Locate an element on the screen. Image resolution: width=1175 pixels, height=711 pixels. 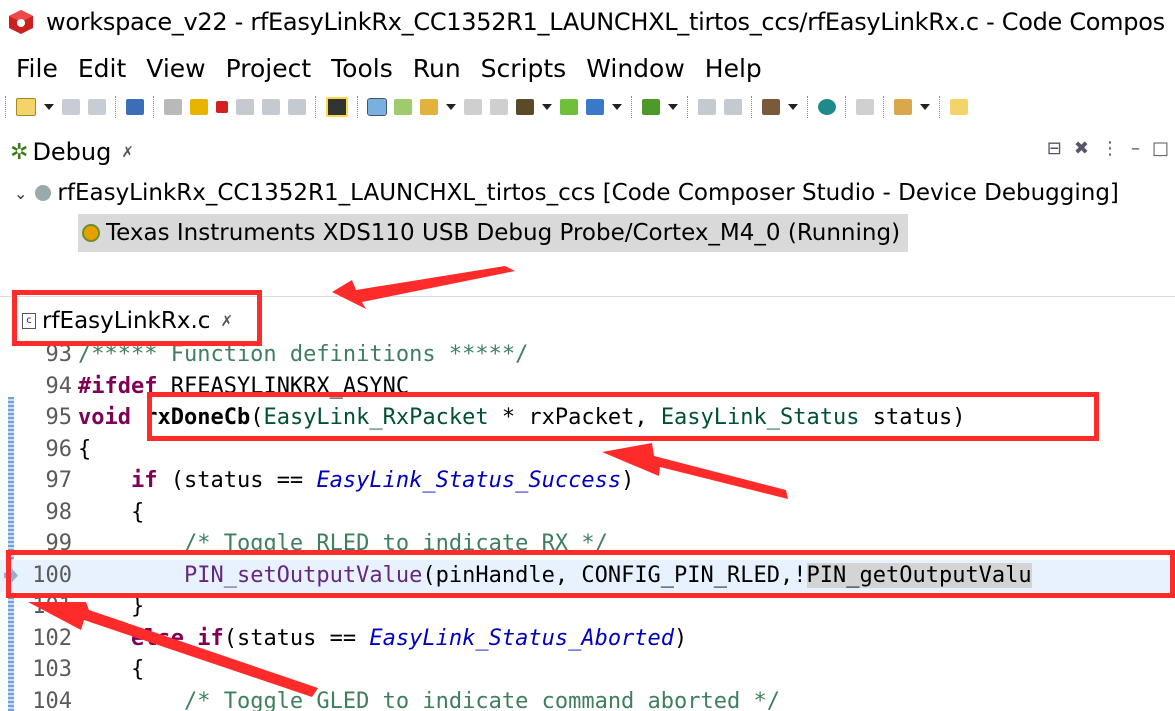
menu-window: Window is located at coordinates (635, 68).